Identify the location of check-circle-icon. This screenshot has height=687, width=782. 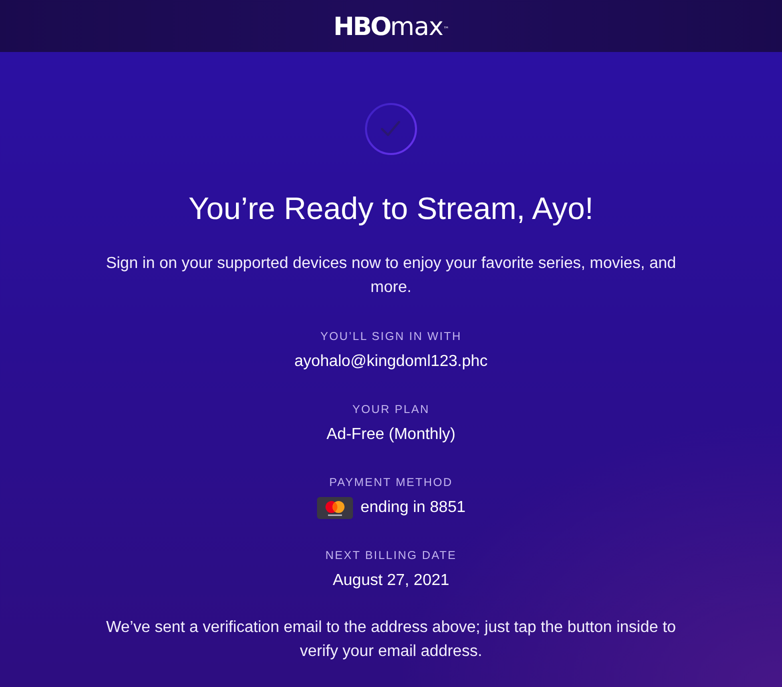
(391, 129).